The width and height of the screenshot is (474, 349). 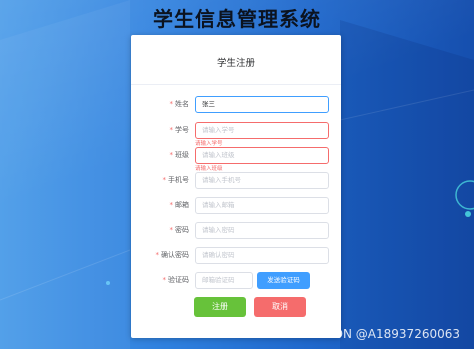 What do you see at coordinates (179, 155) in the screenshot?
I see `class-label: * 班级` at bounding box center [179, 155].